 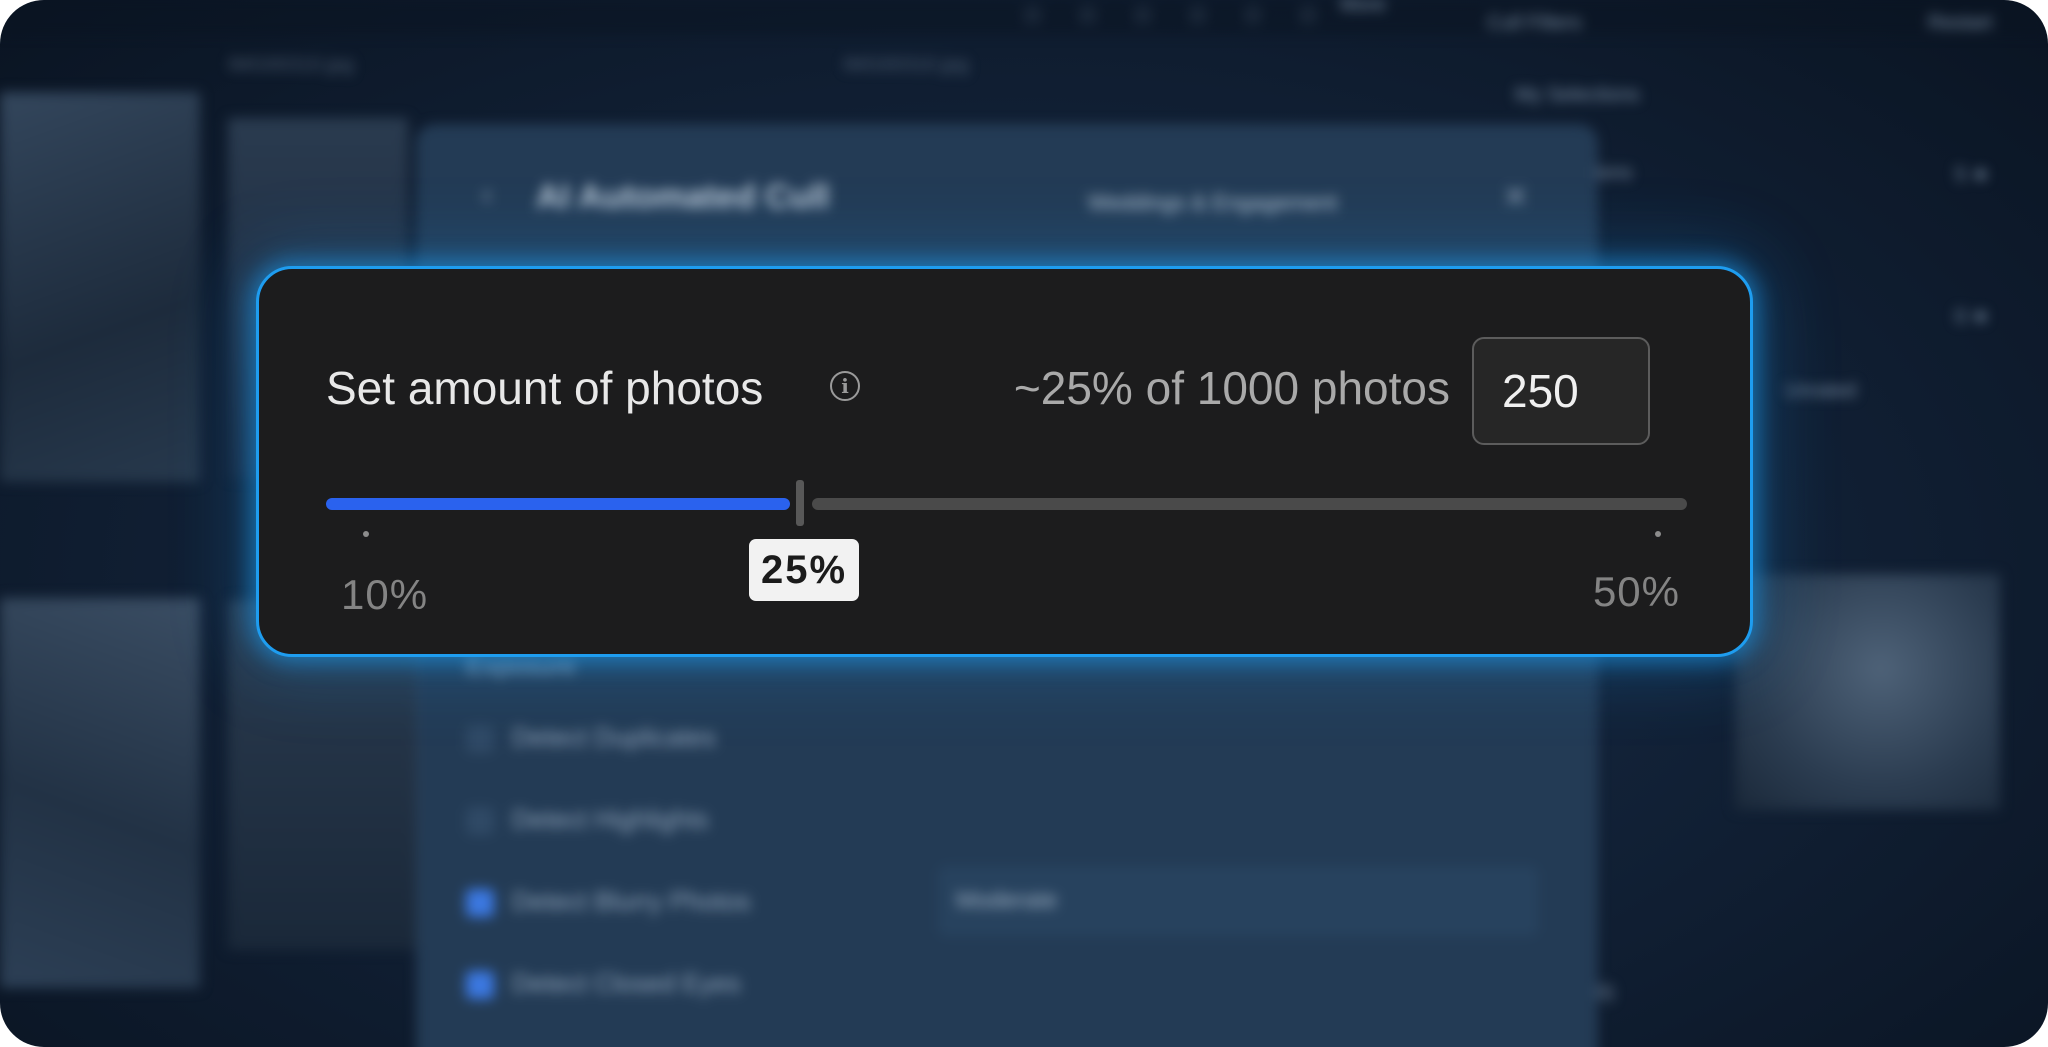 I want to click on rating-count: 0 ★, so click(x=1972, y=317).